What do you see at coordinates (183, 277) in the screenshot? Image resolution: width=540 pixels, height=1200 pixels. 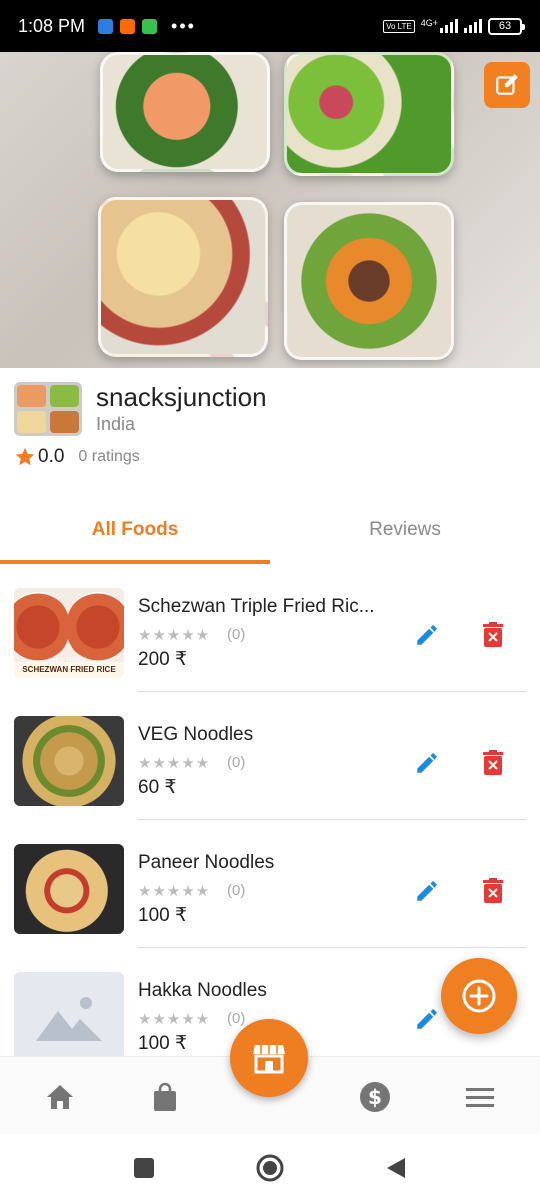 I see `food-container-cheese` at bounding box center [183, 277].